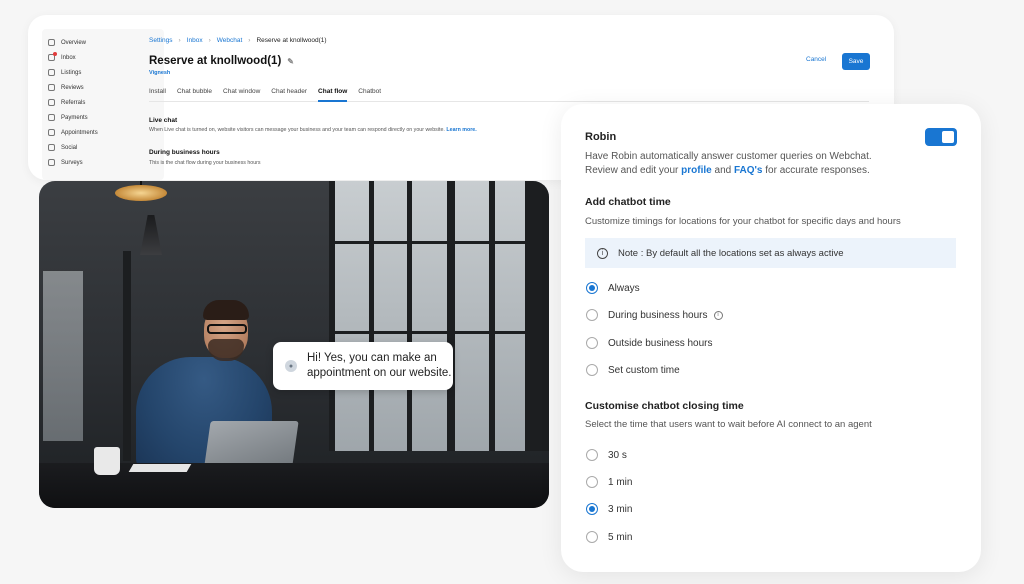 The height and width of the screenshot is (584, 1024). What do you see at coordinates (72, 87) in the screenshot?
I see `sidebar-item-label: Reviews` at bounding box center [72, 87].